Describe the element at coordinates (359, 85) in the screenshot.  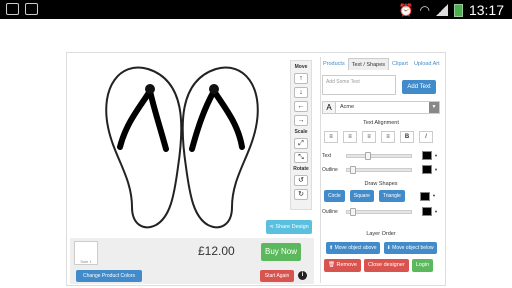
I see `add-text-input: Add Some Text` at that location.